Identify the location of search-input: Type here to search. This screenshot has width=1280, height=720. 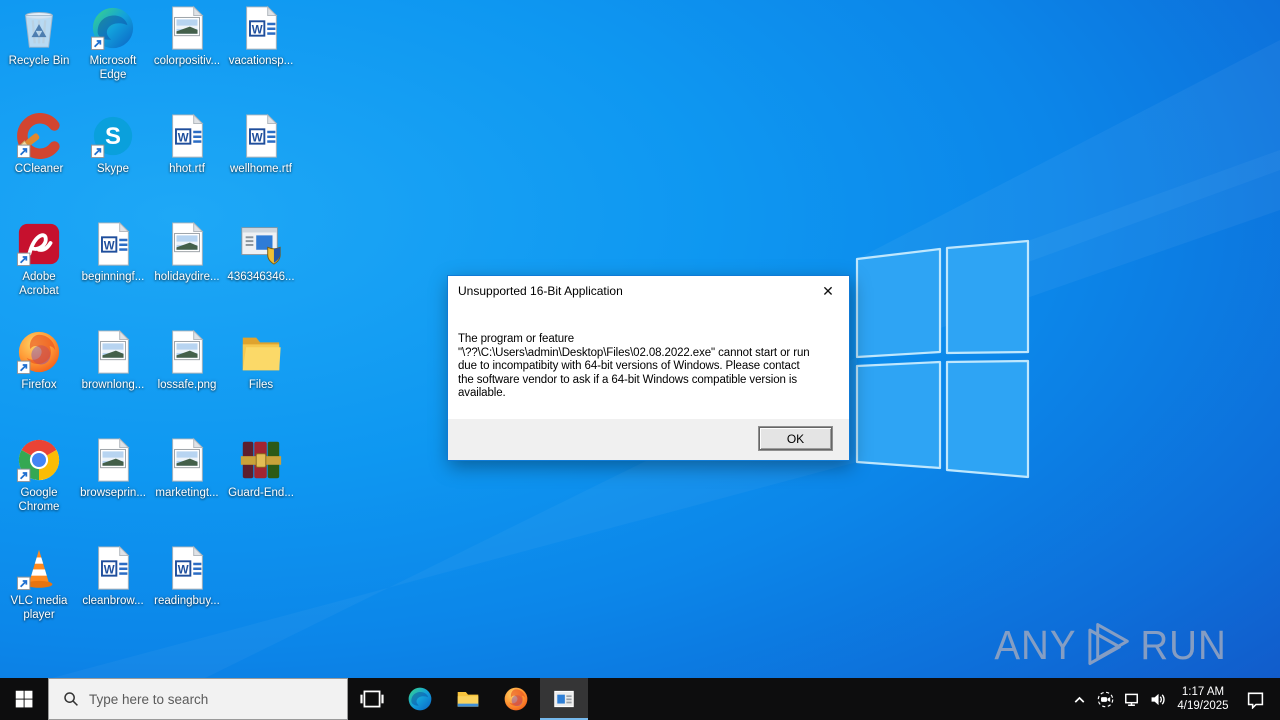
(198, 699).